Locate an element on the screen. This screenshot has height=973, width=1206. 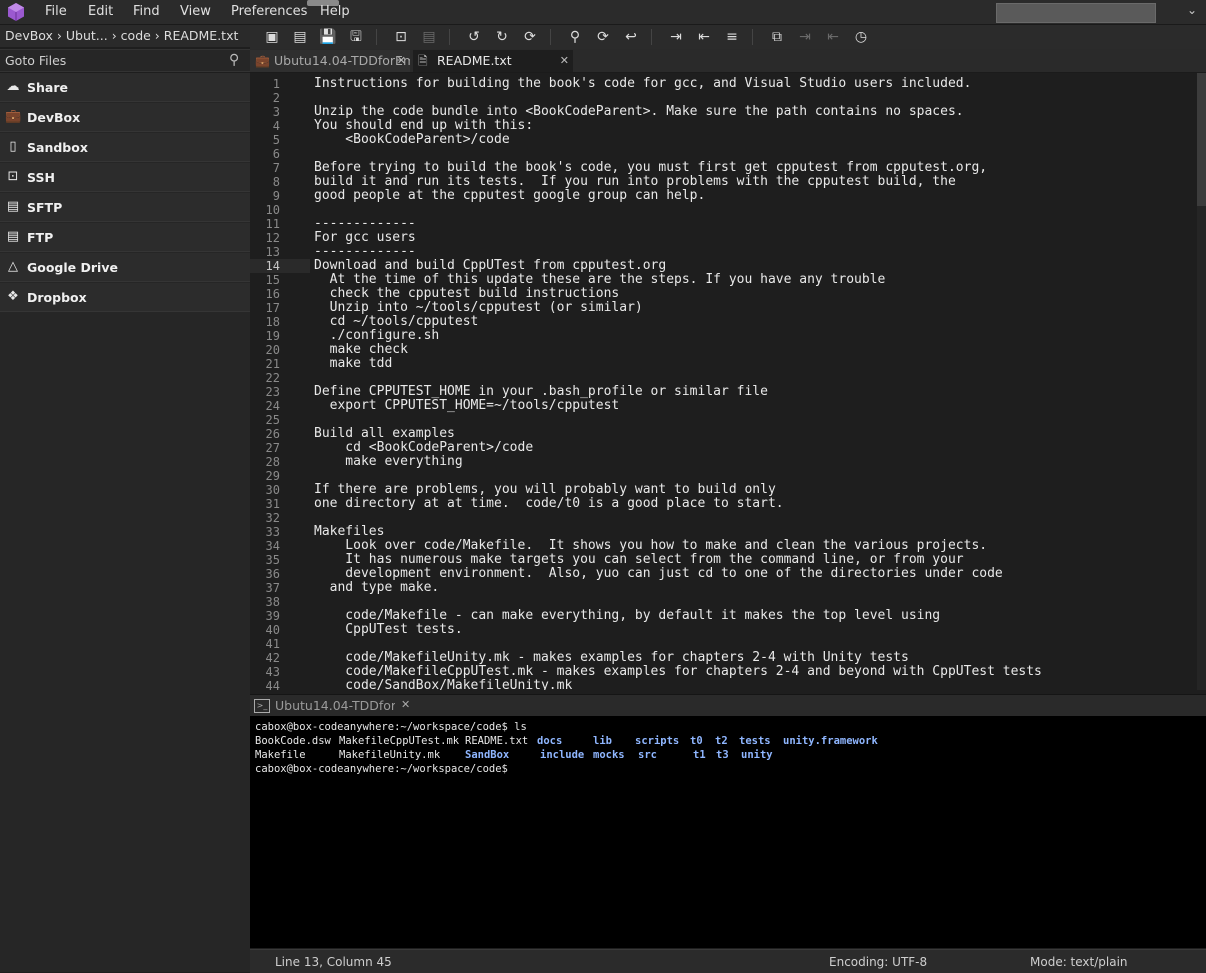
code-line: export CPPUTEST_HOME=~/tools/cpputest is located at coordinates (754, 406).